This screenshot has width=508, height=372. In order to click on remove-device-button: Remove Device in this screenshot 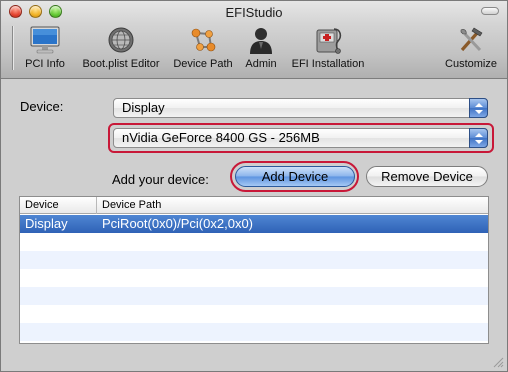, I will do `click(427, 176)`.